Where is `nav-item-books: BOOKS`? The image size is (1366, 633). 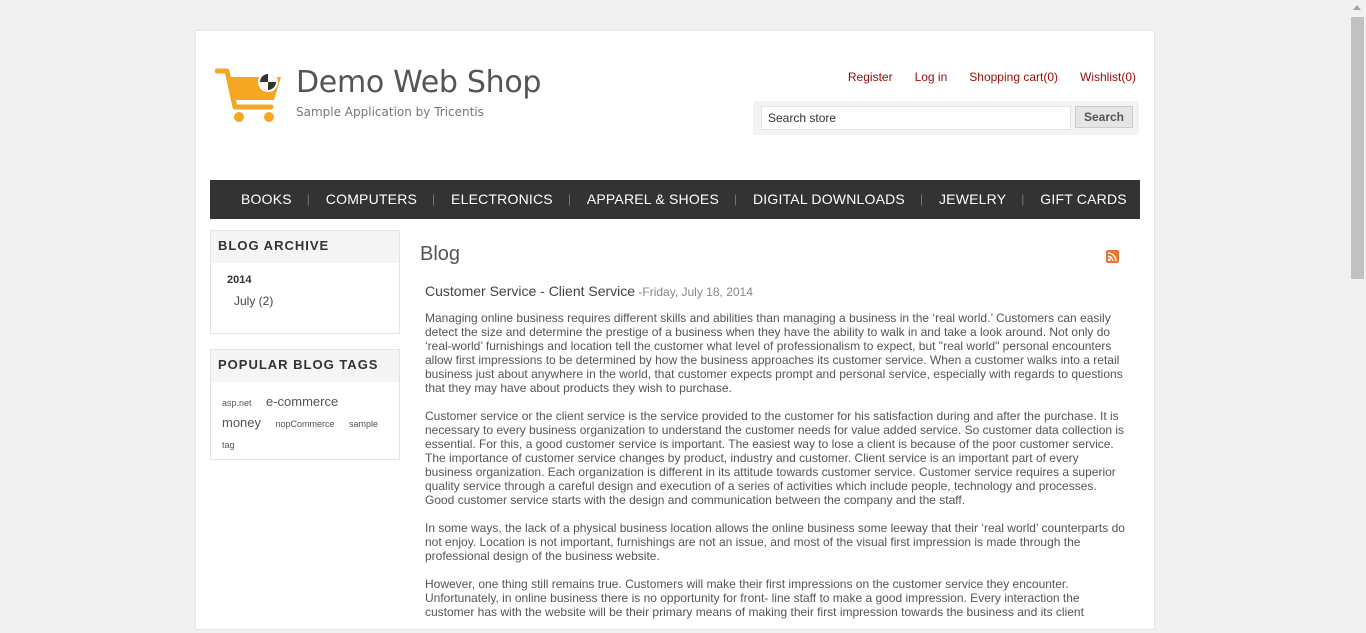
nav-item-books: BOOKS is located at coordinates (259, 199).